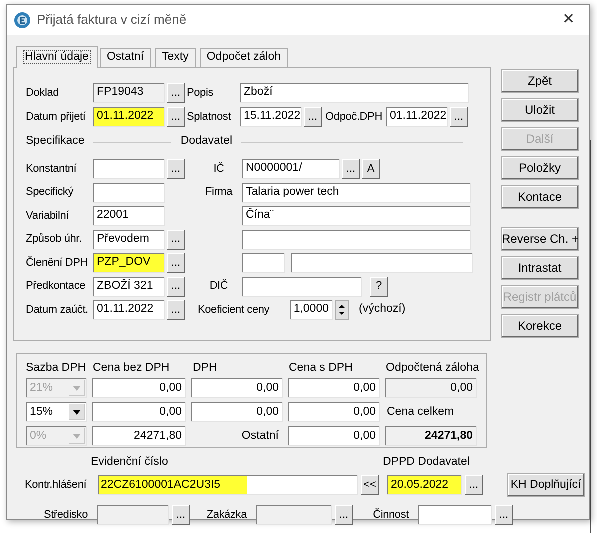 The image size is (597, 533). What do you see at coordinates (311, 310) in the screenshot?
I see `number-field: 1,0000` at bounding box center [311, 310].